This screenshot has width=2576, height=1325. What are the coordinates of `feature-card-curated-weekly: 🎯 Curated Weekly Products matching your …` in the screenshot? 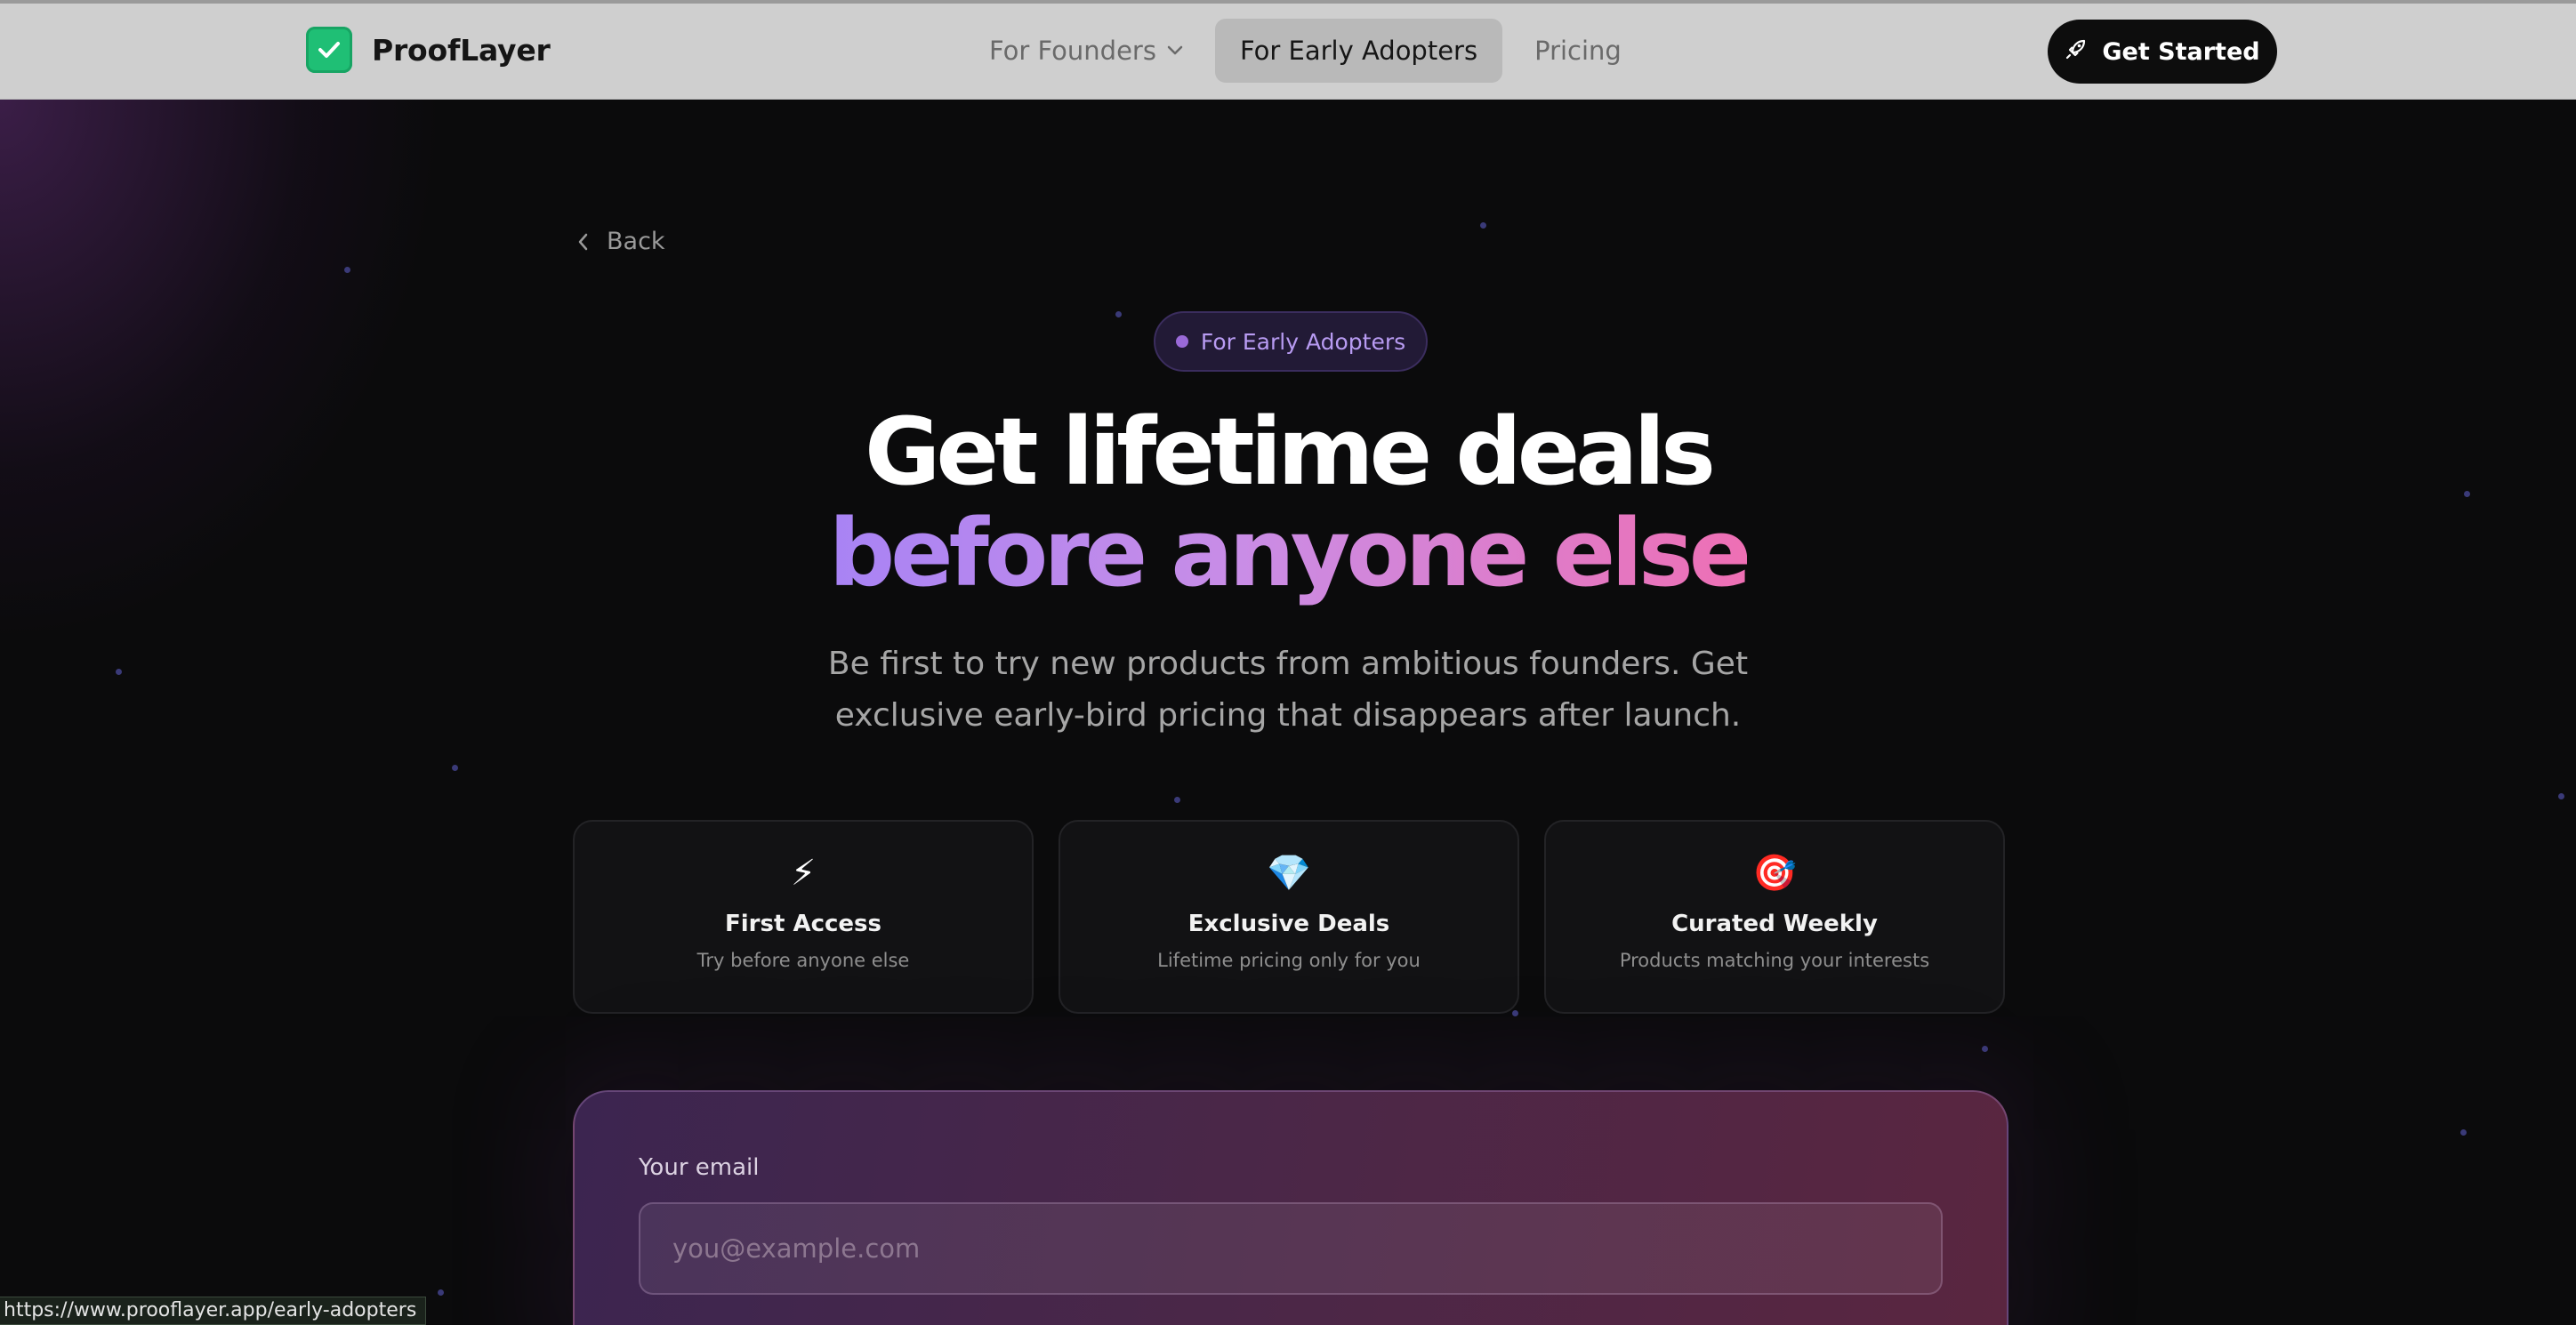 It's located at (1774, 917).